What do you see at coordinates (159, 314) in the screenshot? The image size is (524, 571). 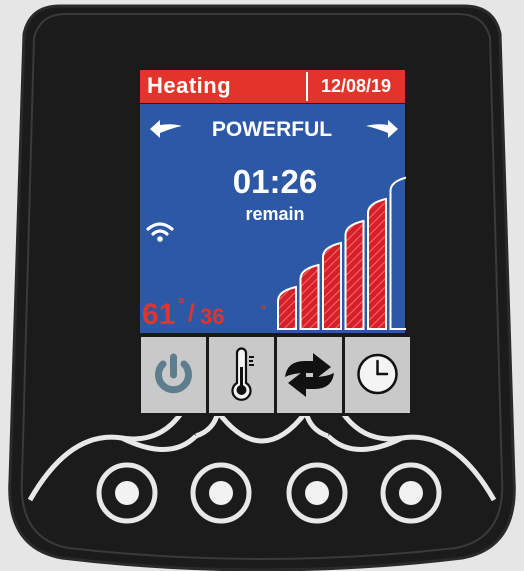 I see `actual-temperature: 61` at bounding box center [159, 314].